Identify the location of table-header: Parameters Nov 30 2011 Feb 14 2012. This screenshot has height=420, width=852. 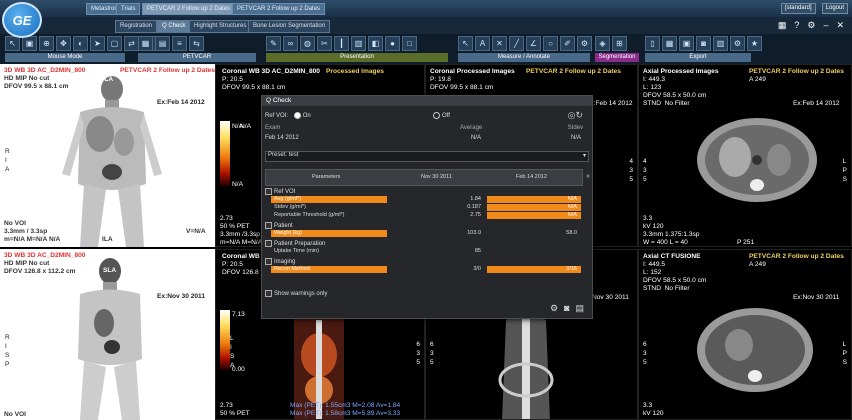
(424, 177).